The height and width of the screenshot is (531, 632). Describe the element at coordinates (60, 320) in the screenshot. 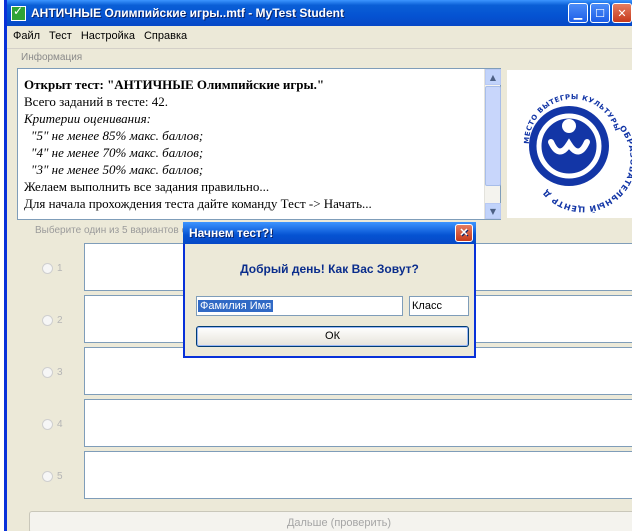

I see `answer-number: 2` at that location.